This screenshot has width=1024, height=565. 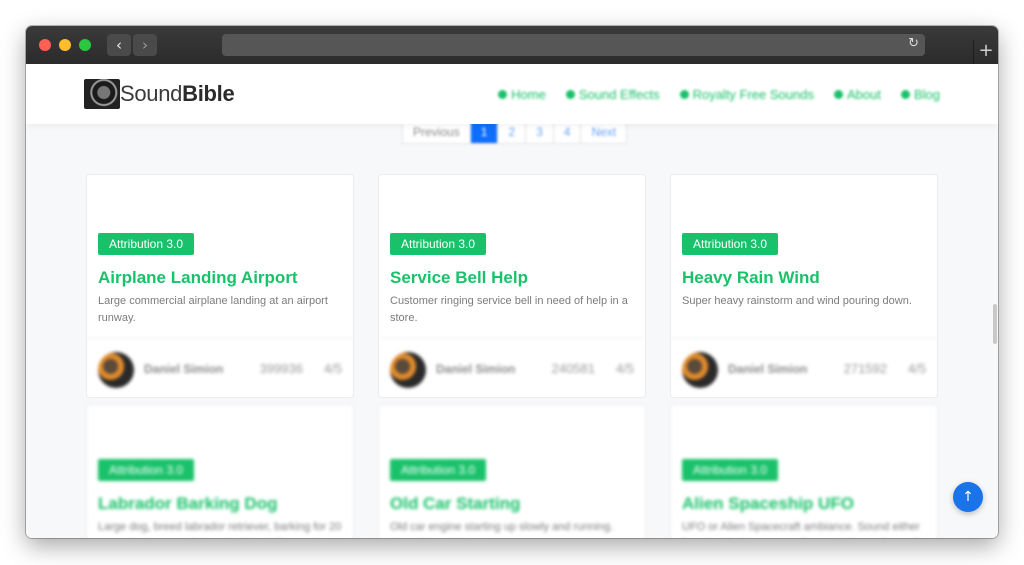 What do you see at coordinates (857, 94) in the screenshot?
I see `nav-about: About` at bounding box center [857, 94].